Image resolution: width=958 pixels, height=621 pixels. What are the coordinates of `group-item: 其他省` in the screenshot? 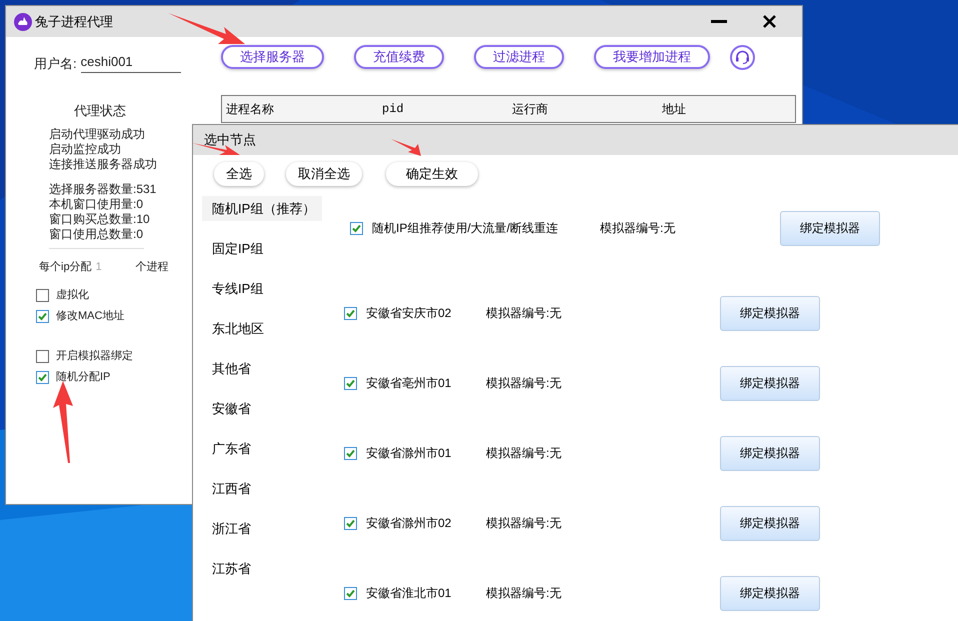 It's located at (262, 368).